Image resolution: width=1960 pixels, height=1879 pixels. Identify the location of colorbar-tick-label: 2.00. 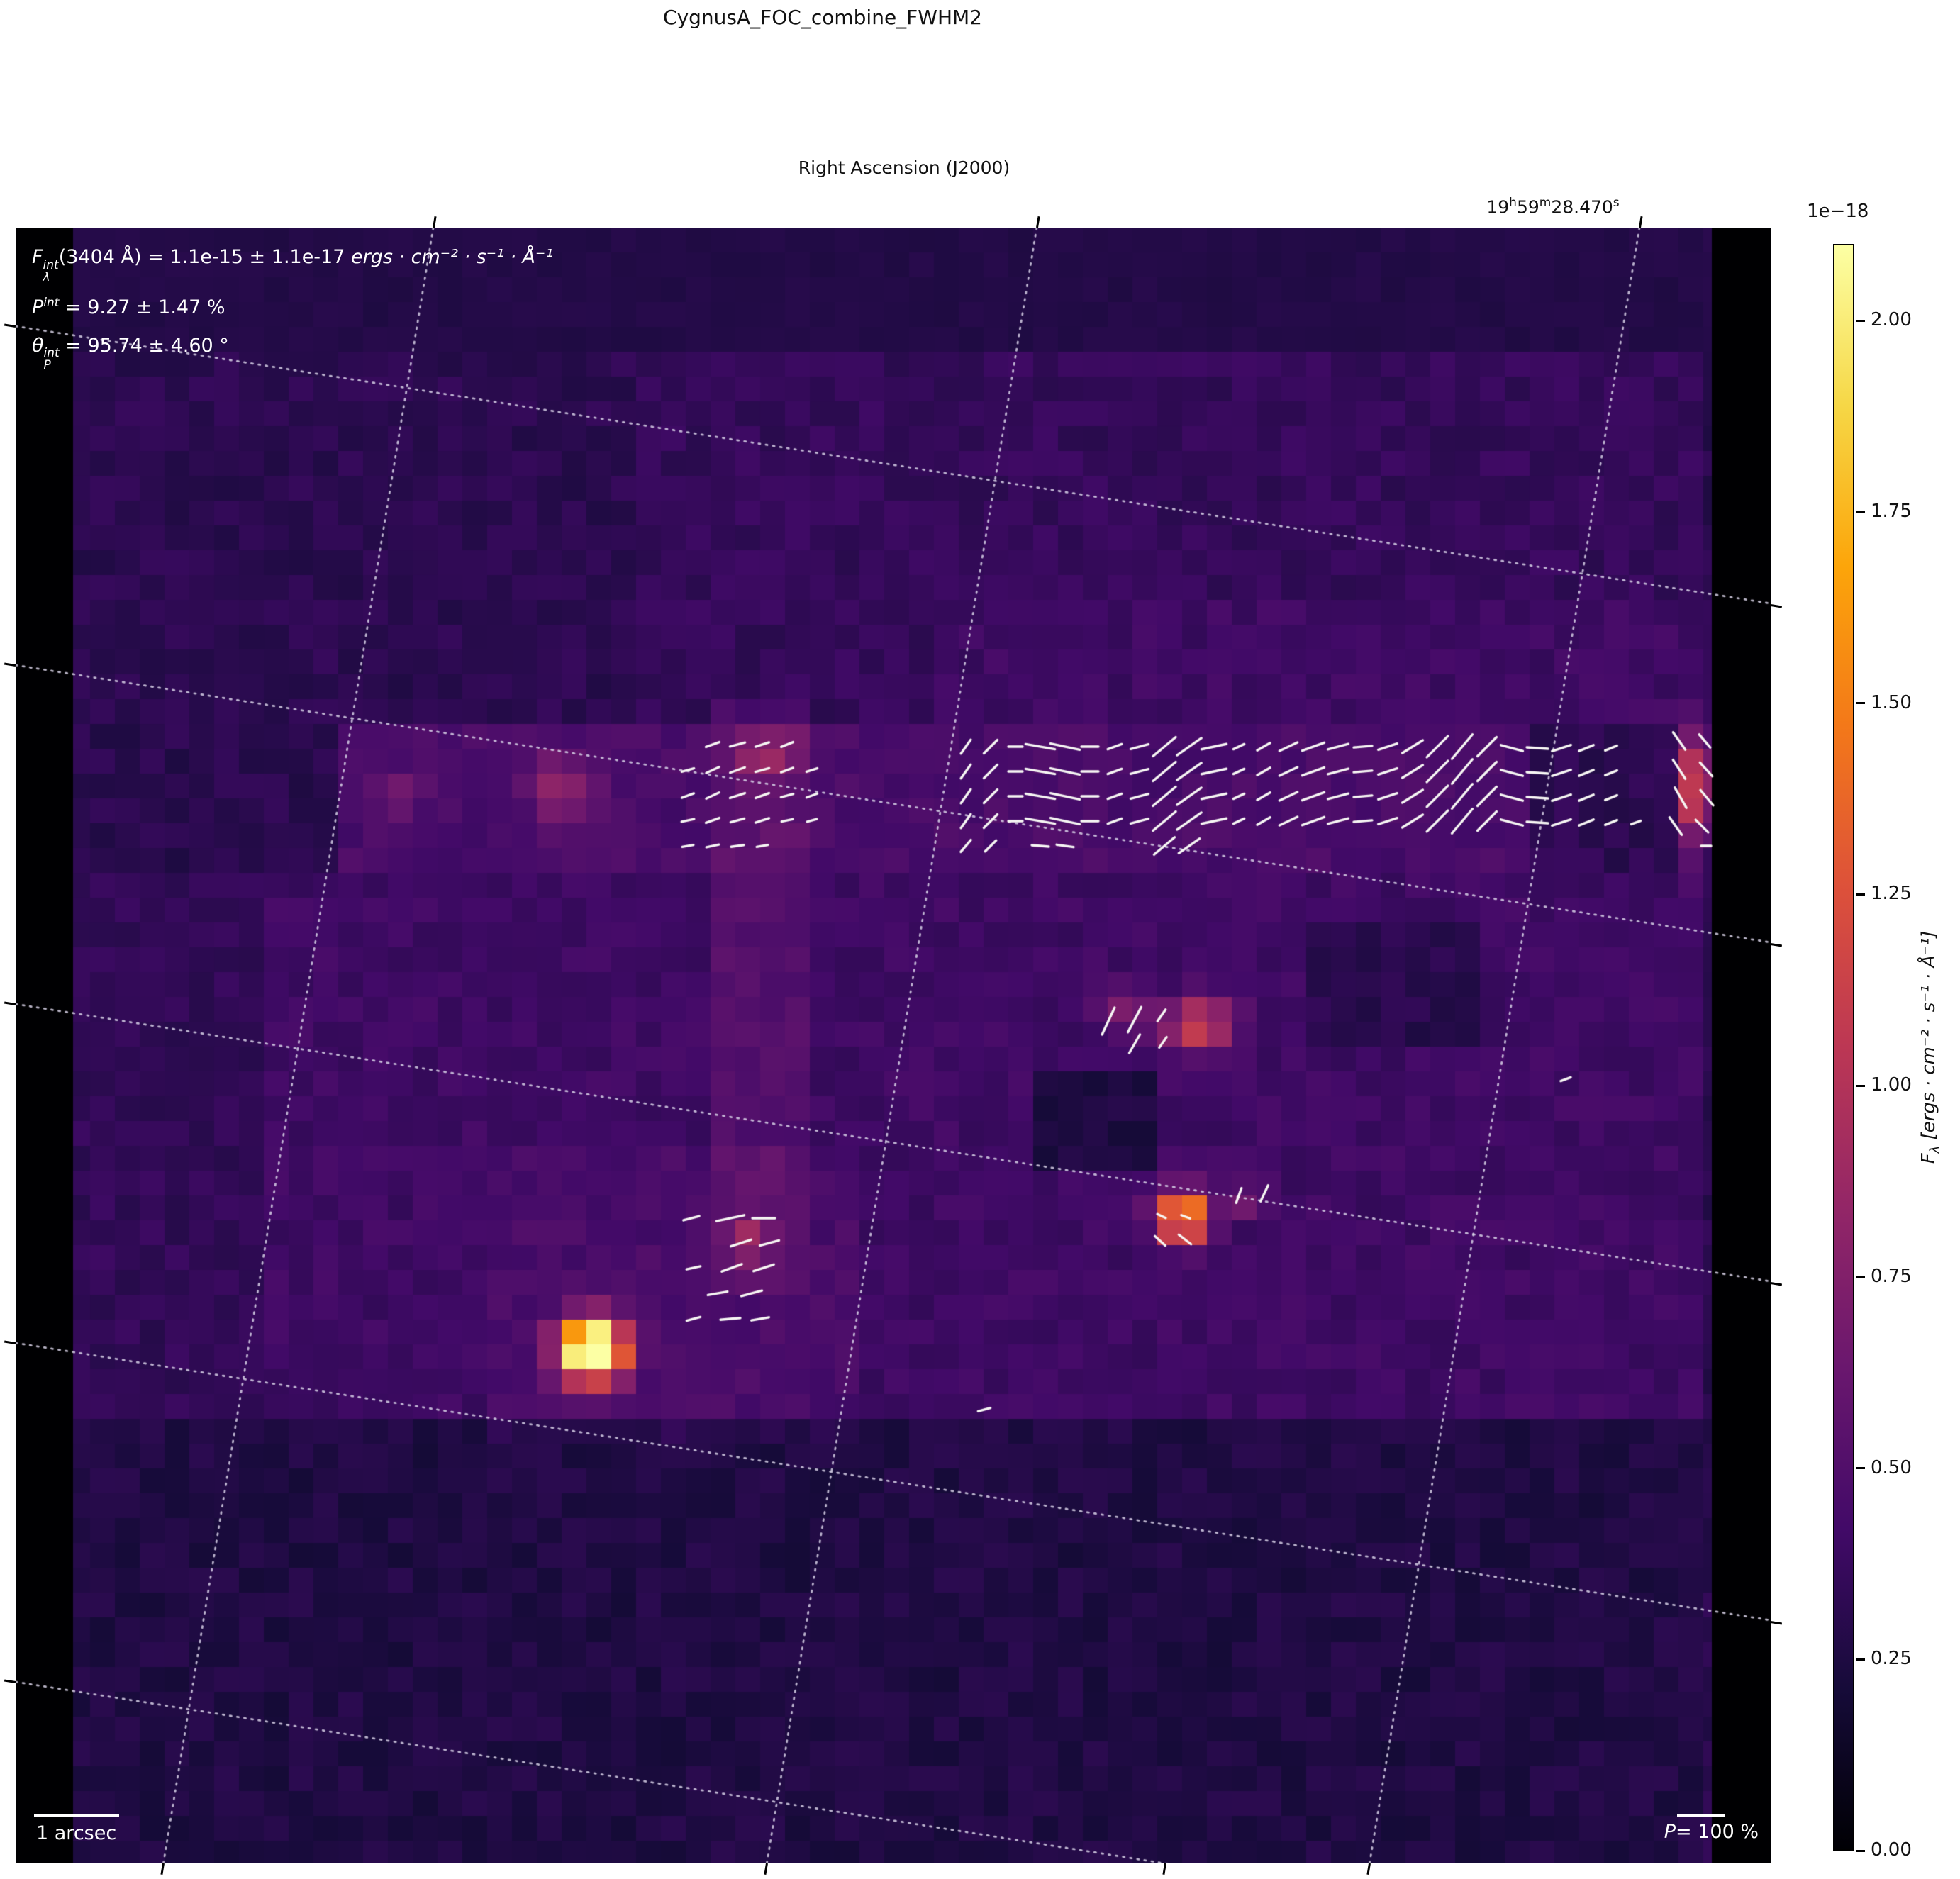
(1891, 319).